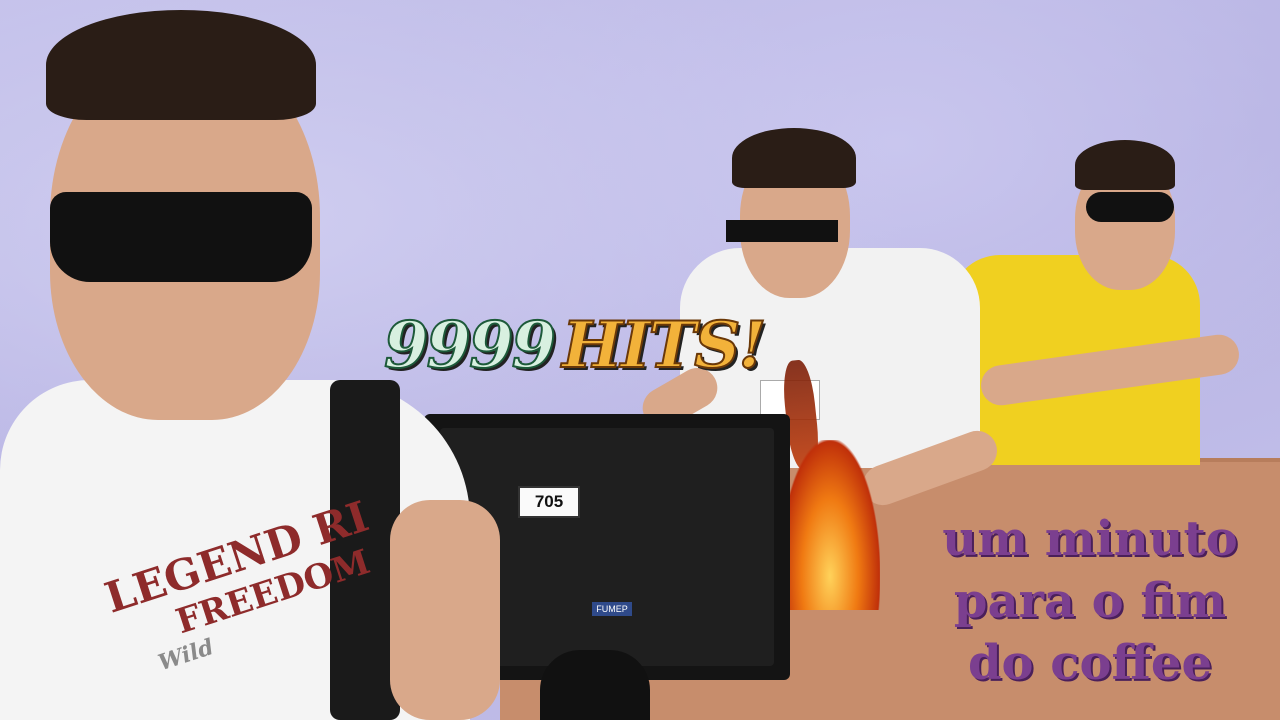 This screenshot has height=720, width=1280. Describe the element at coordinates (782, 231) in the screenshot. I see `pixel-sunglasses` at that location.